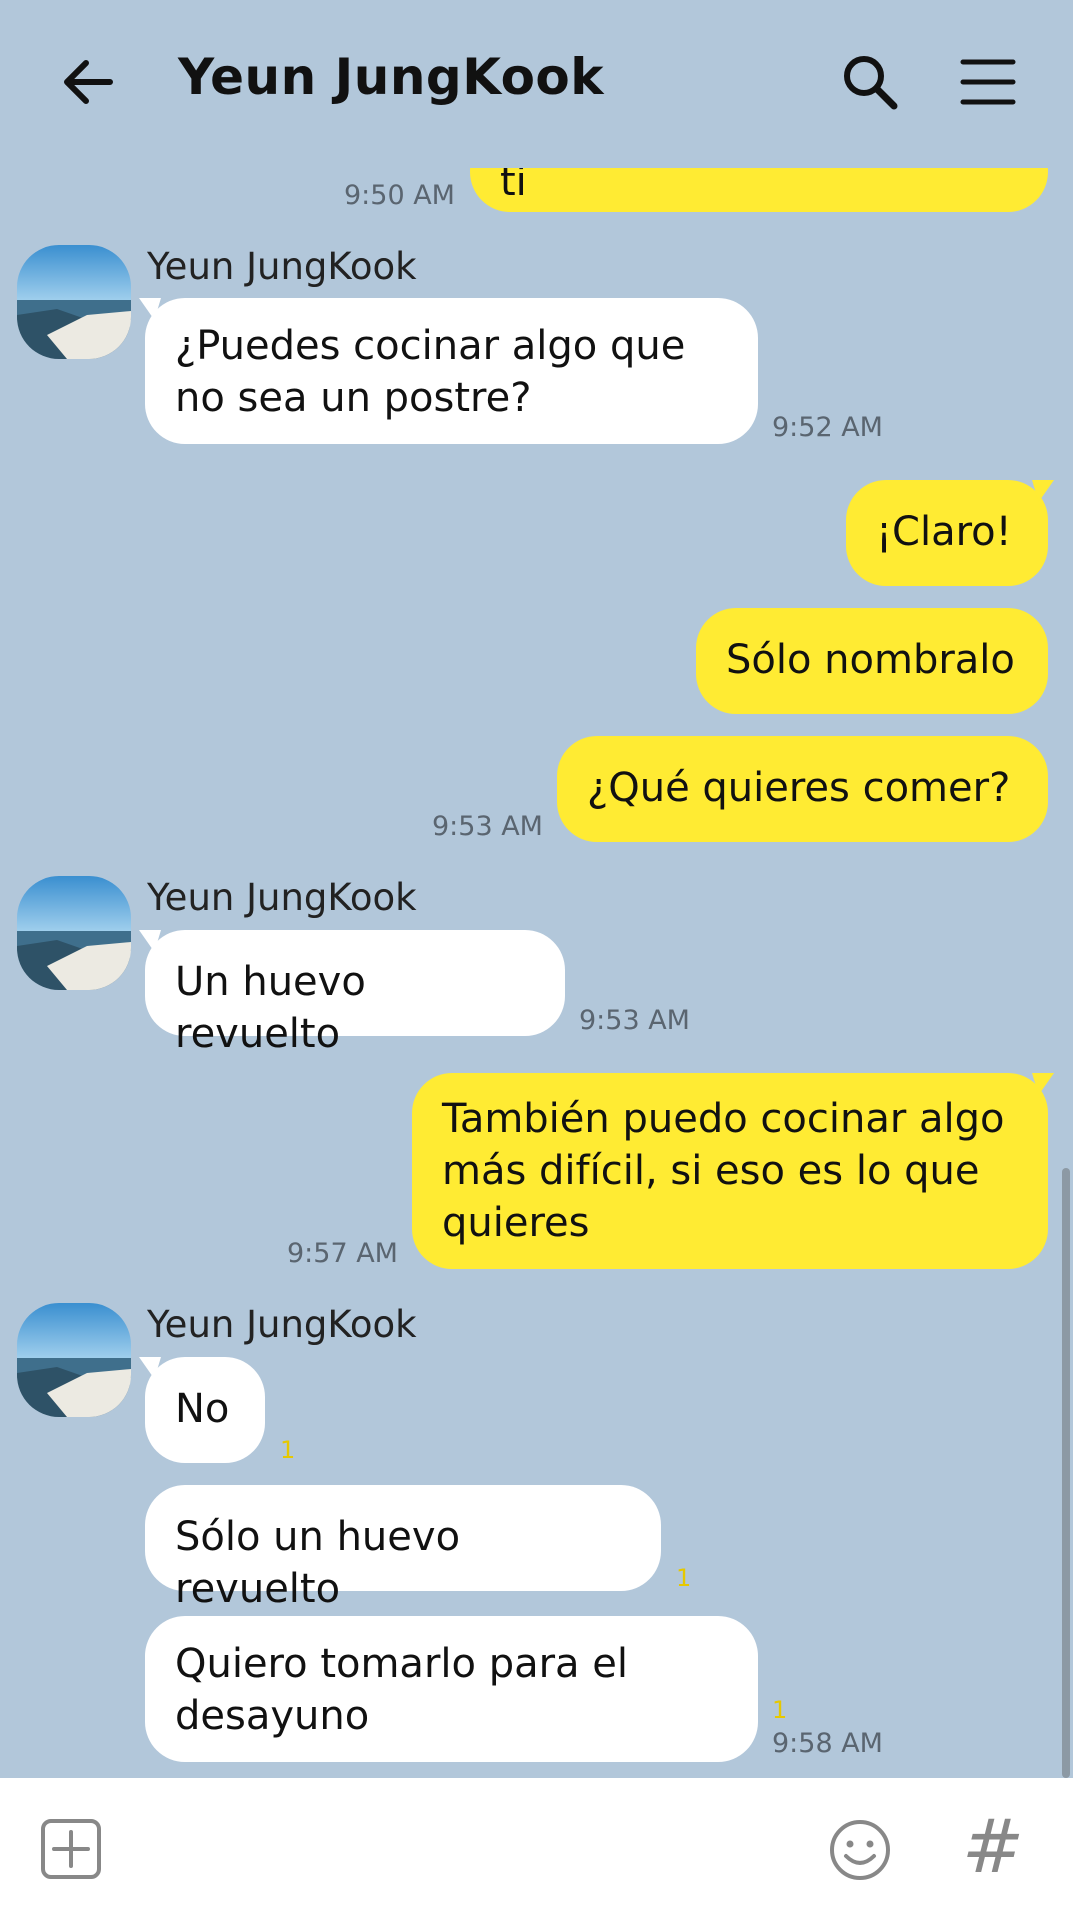 This screenshot has height=1920, width=1073. Describe the element at coordinates (711, 1171) in the screenshot. I see `message-text-line: más difícil, si eso es lo que` at that location.